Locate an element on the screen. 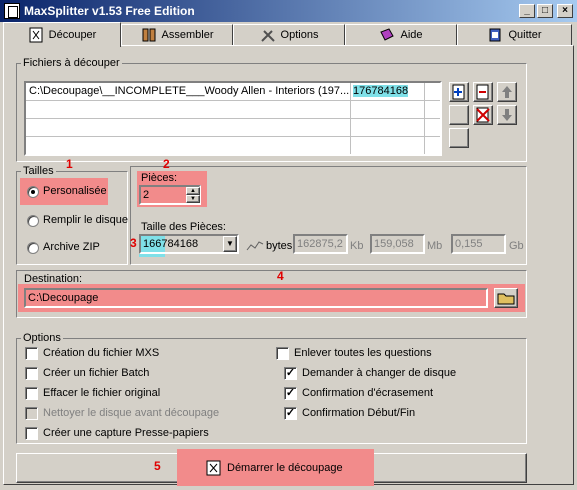 The image size is (577, 490). checkbox-remove-questions-label: Enlever toutes les questions is located at coordinates (363, 353).